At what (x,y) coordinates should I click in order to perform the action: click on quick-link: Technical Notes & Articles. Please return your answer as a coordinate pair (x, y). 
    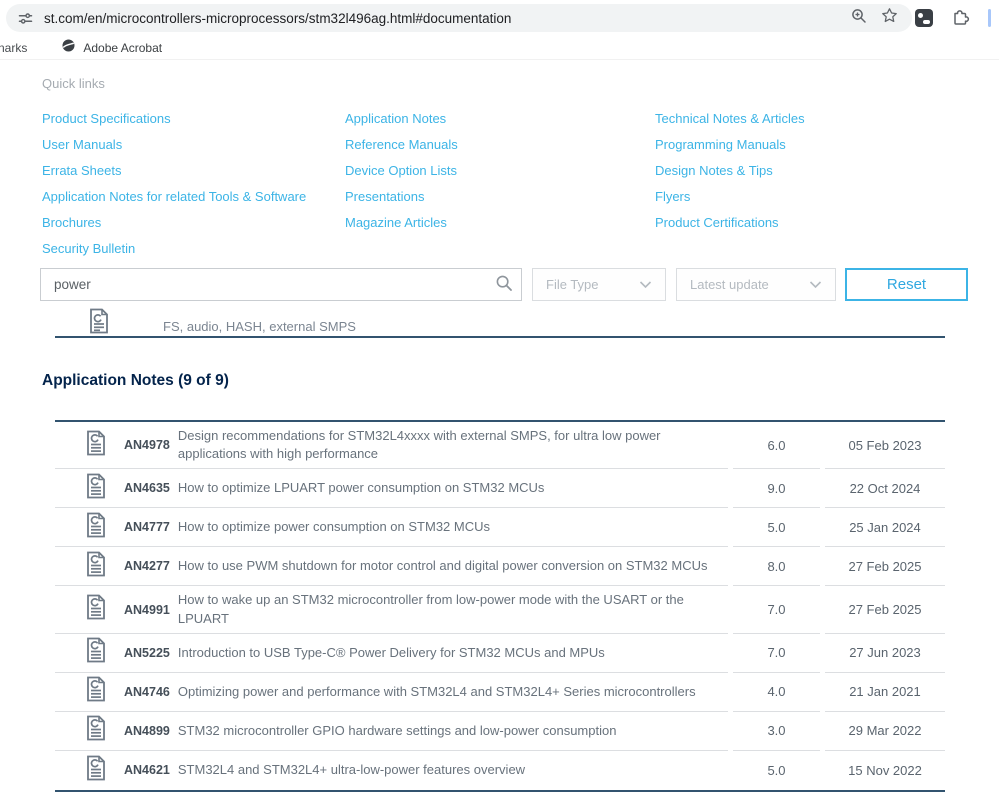
    Looking at the image, I should click on (805, 119).